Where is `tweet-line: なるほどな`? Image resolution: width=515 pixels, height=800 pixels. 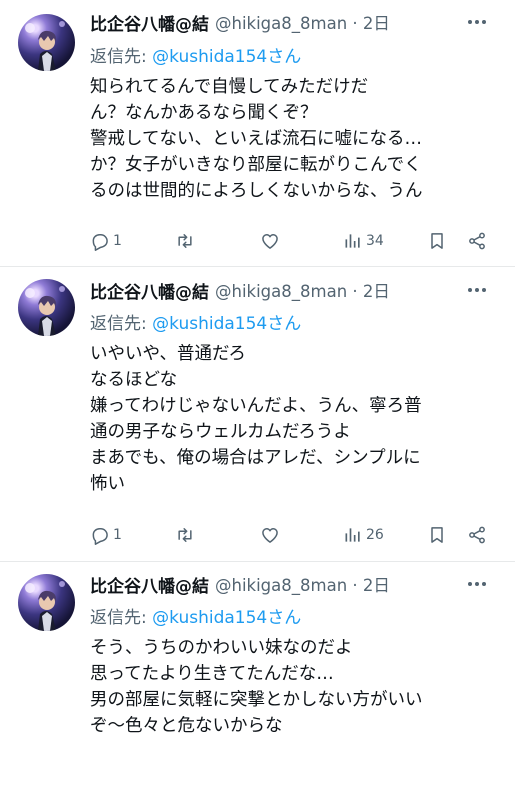
tweet-line: なるほどな is located at coordinates (134, 380).